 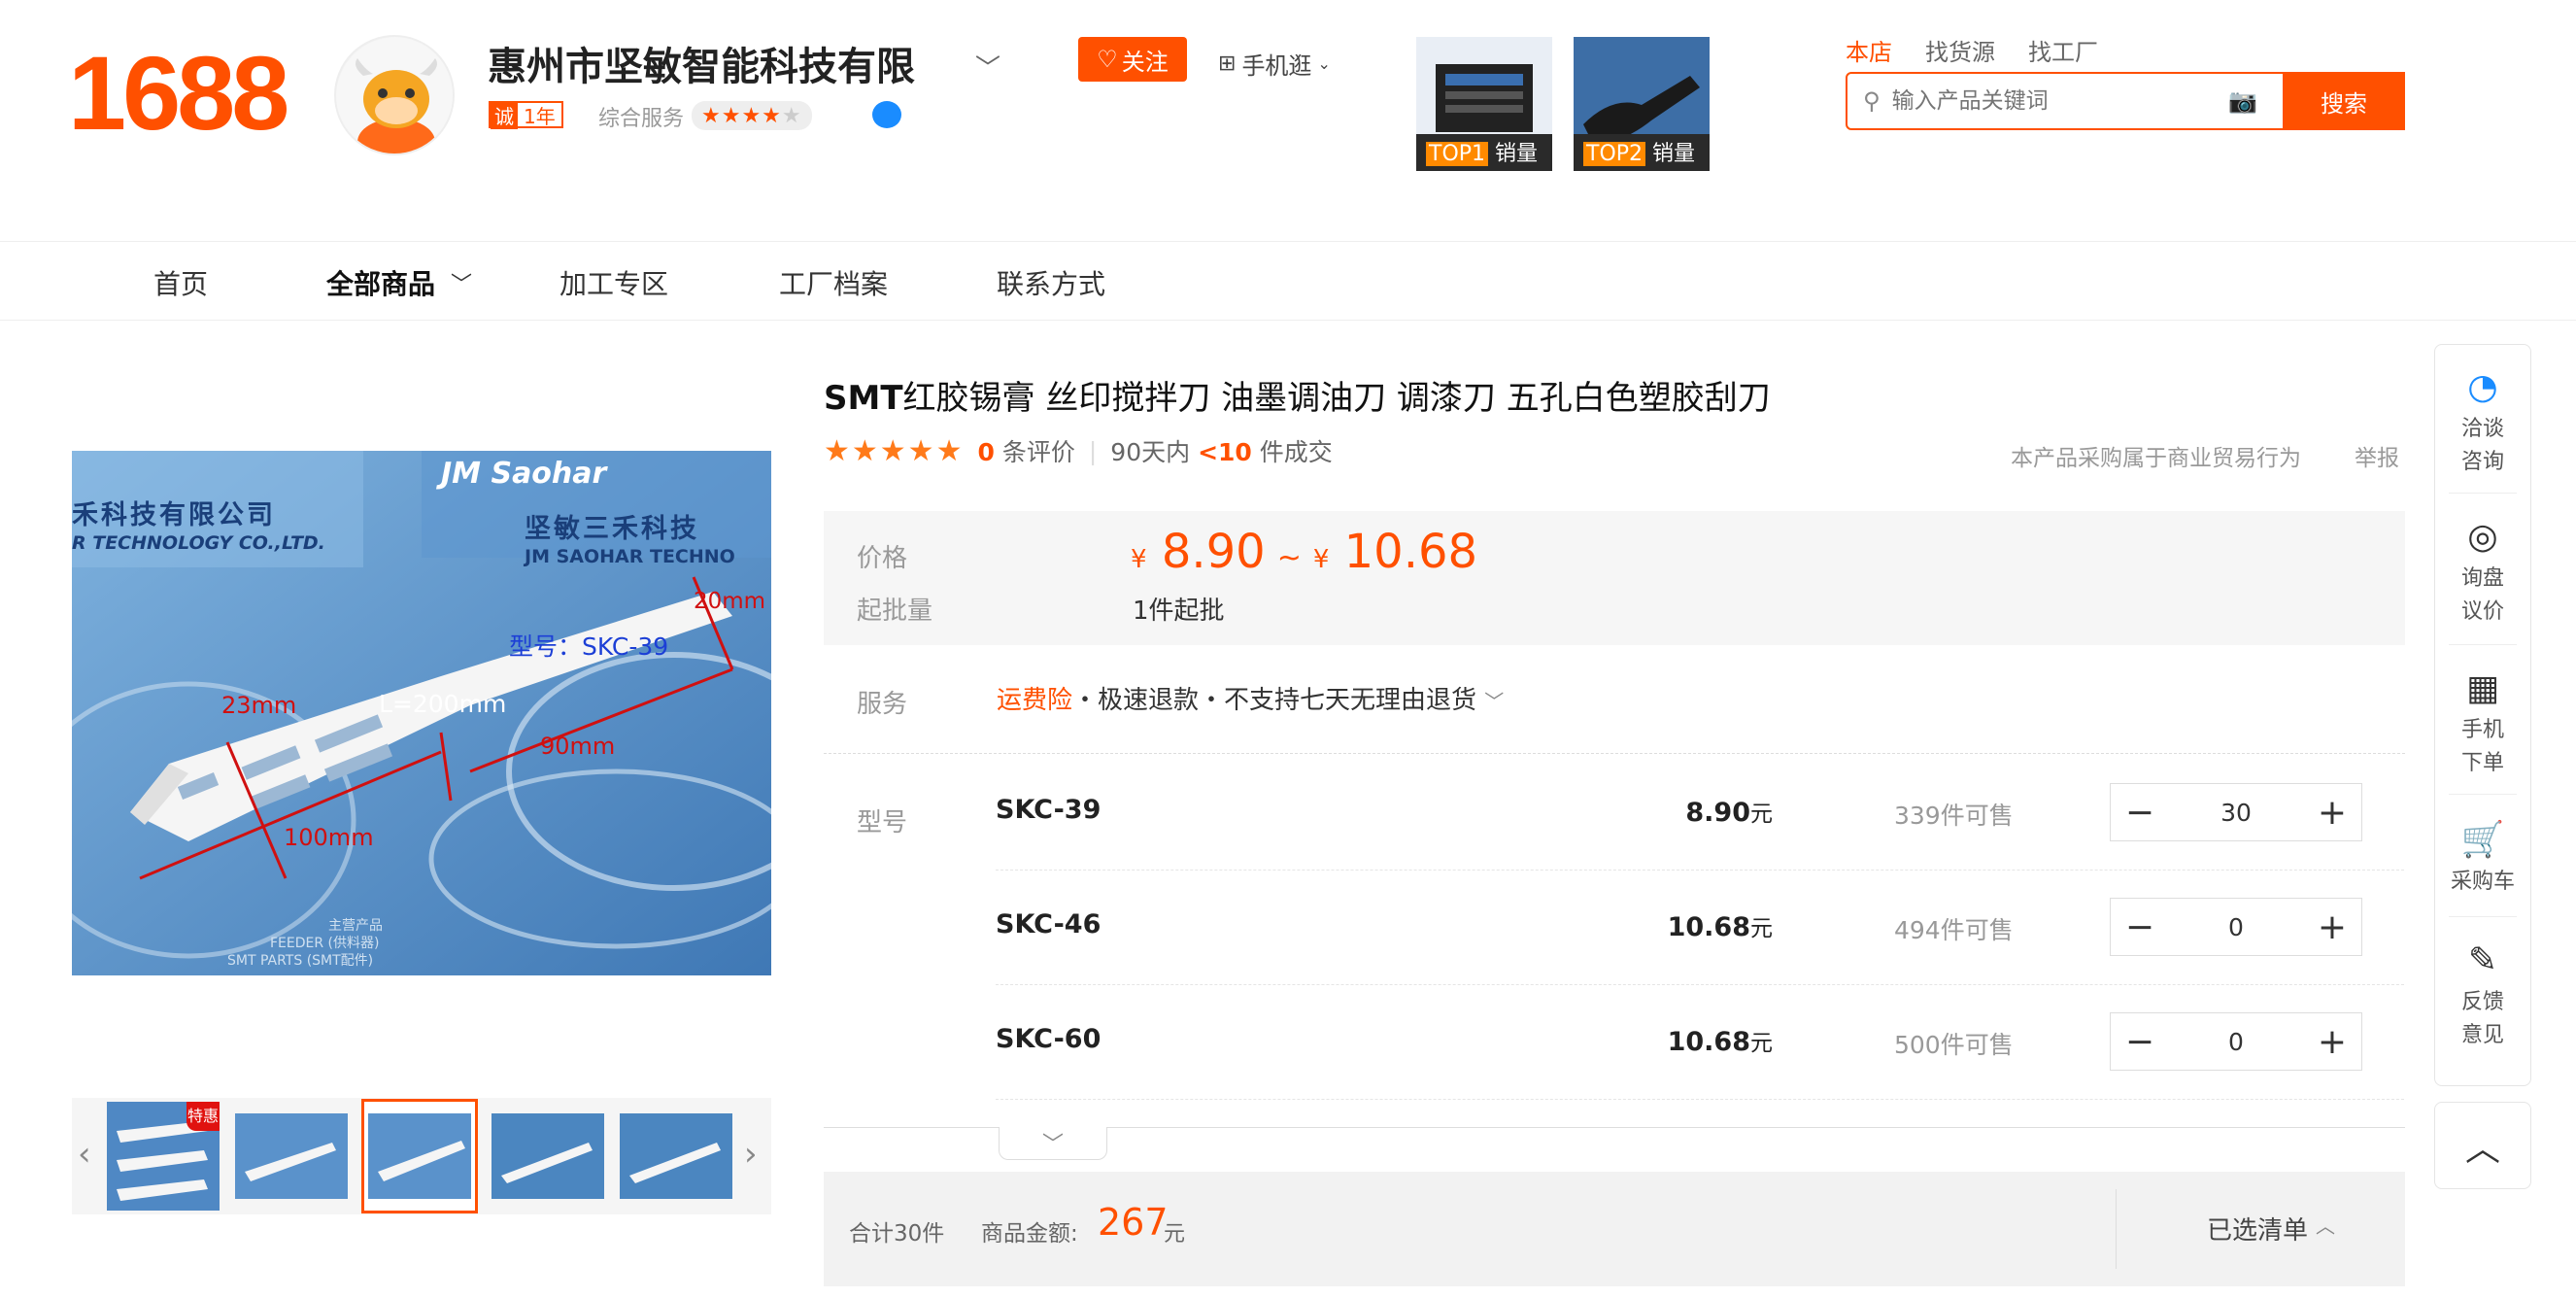 I want to click on tab-this-shop: 本店, so click(x=1869, y=50).